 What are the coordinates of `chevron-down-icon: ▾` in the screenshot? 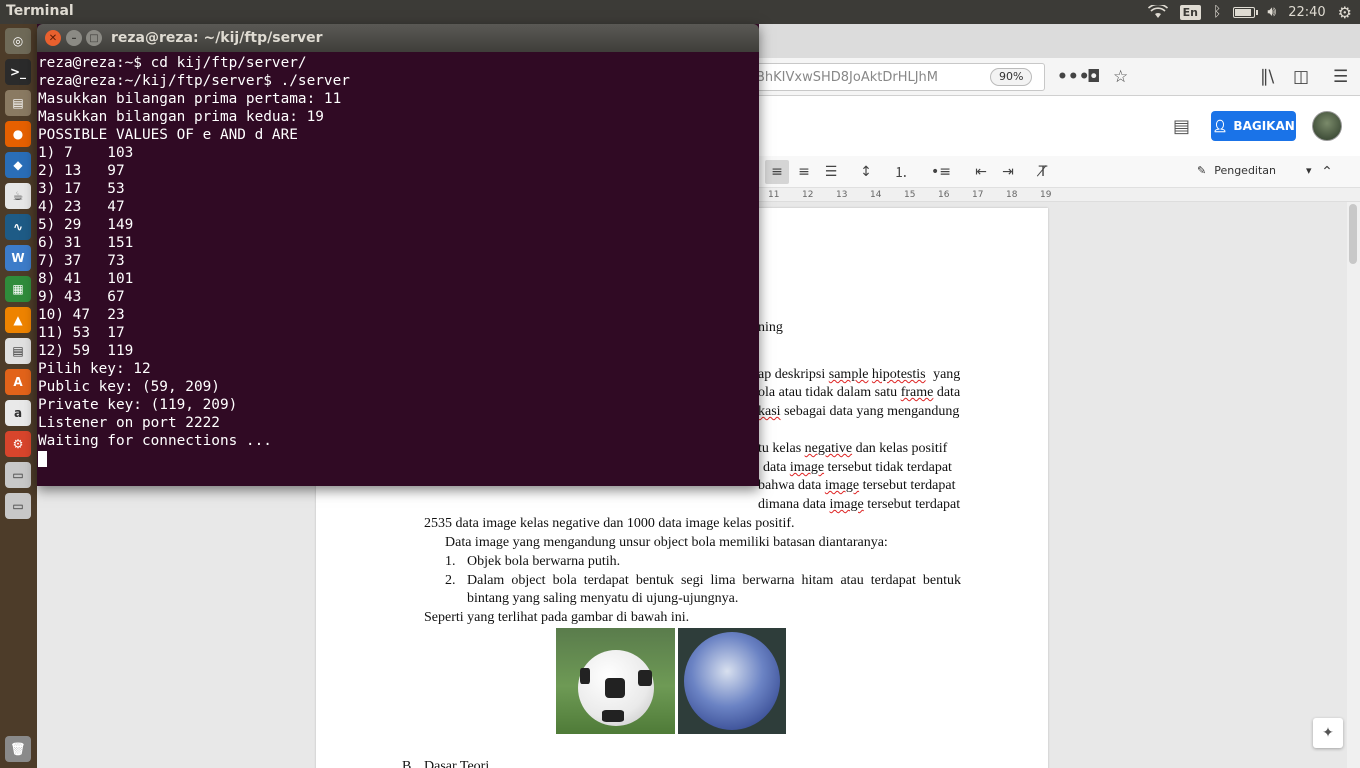 It's located at (1309, 170).